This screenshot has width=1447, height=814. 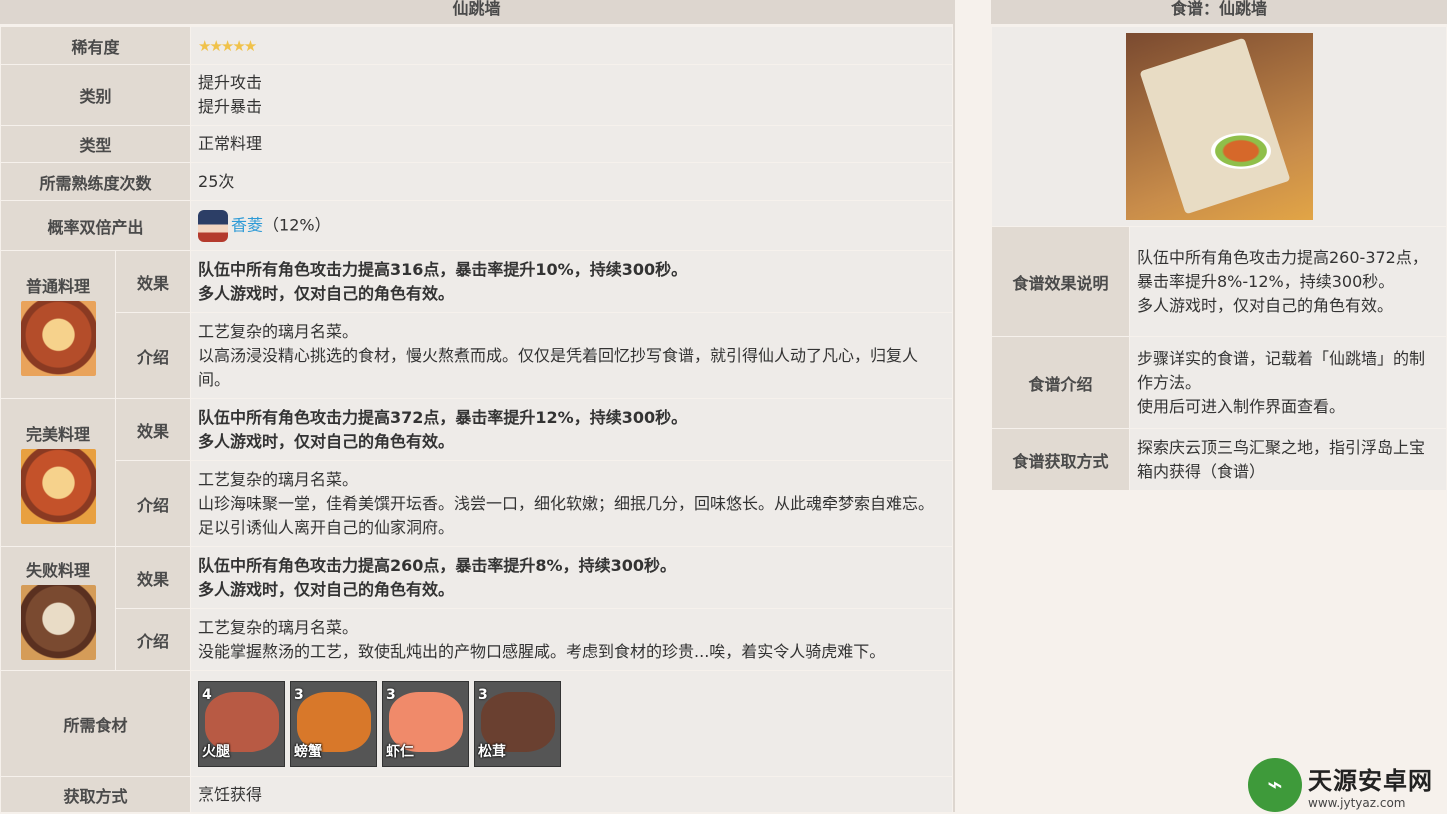 I want to click on variant-failed: 失败料理, so click(x=58, y=608).